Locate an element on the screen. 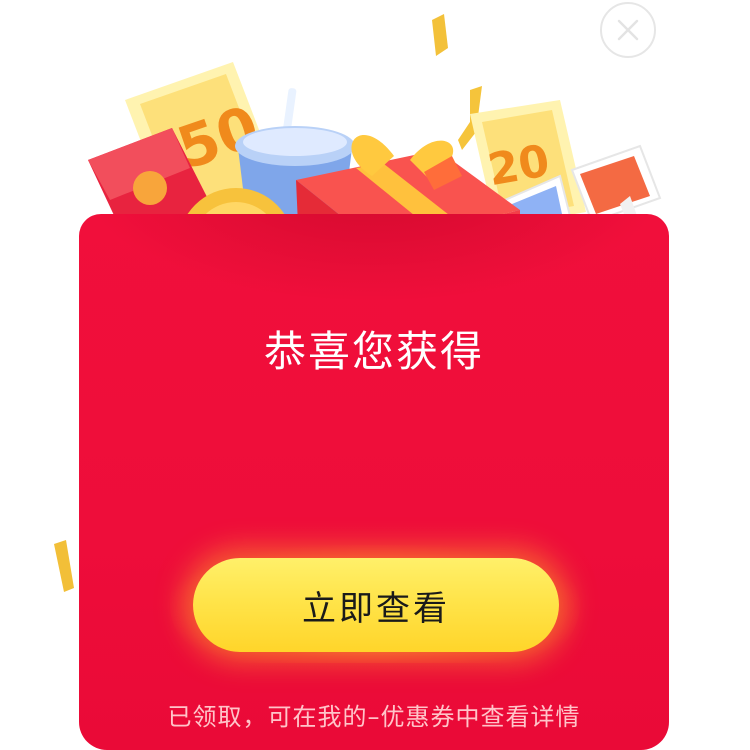  congrats-headline: 恭喜您获得 is located at coordinates (373, 351).